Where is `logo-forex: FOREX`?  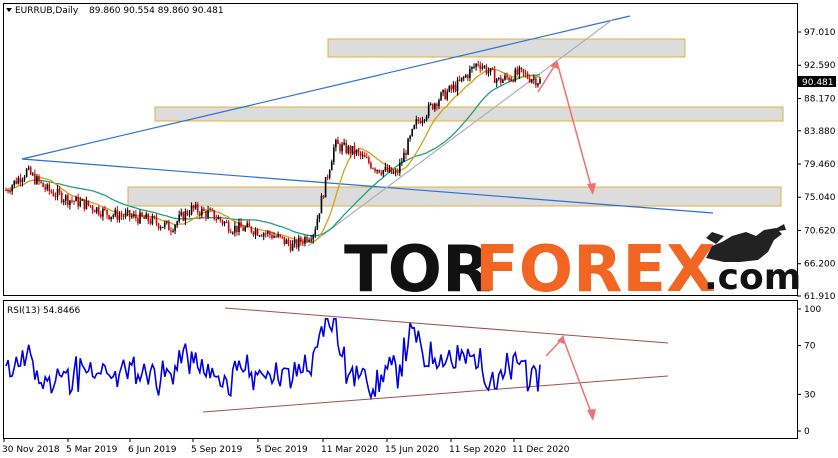 logo-forex: FOREX is located at coordinates (595, 270).